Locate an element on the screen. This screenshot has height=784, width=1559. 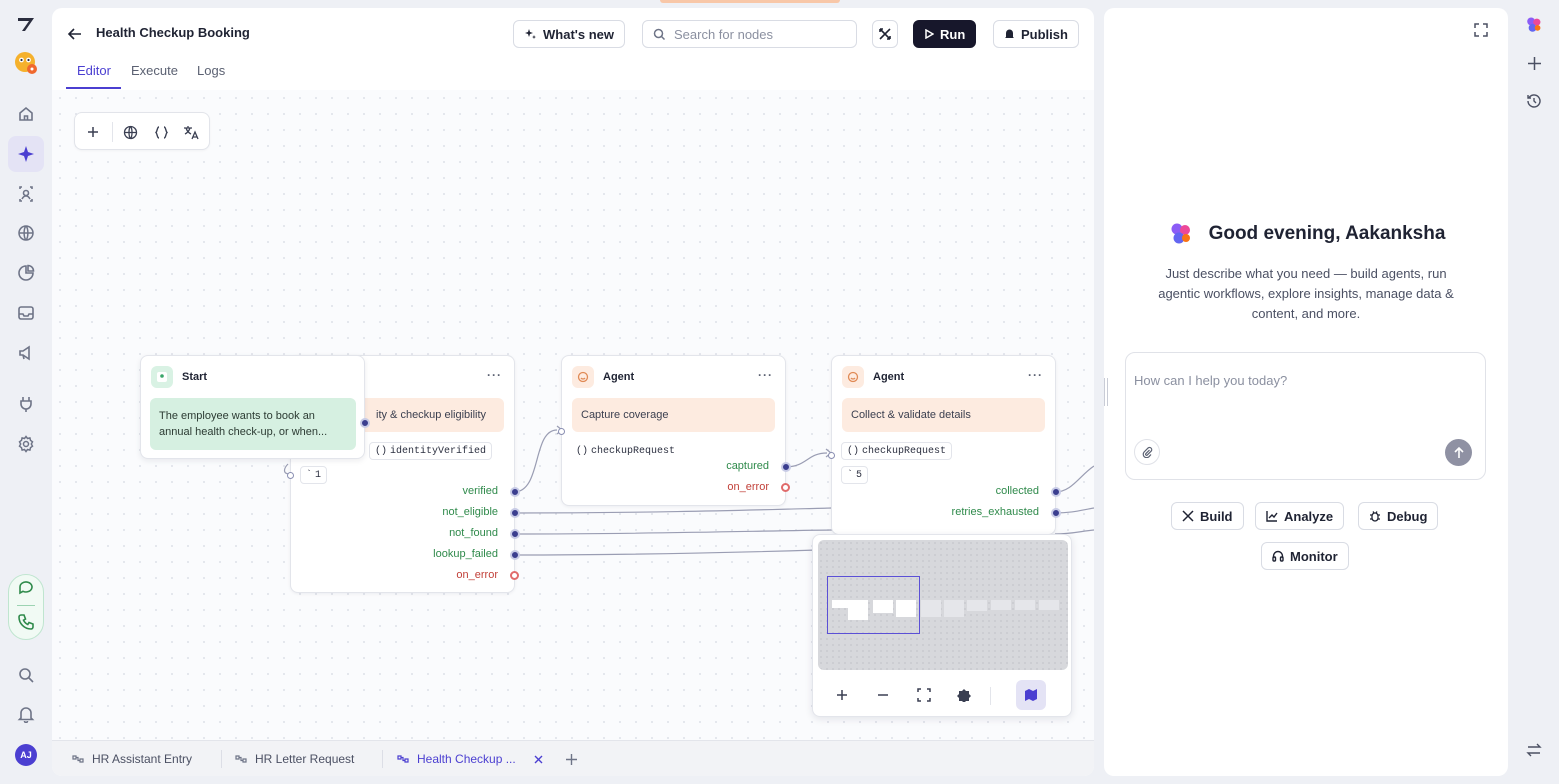
minimap-area is located at coordinates (943, 605).